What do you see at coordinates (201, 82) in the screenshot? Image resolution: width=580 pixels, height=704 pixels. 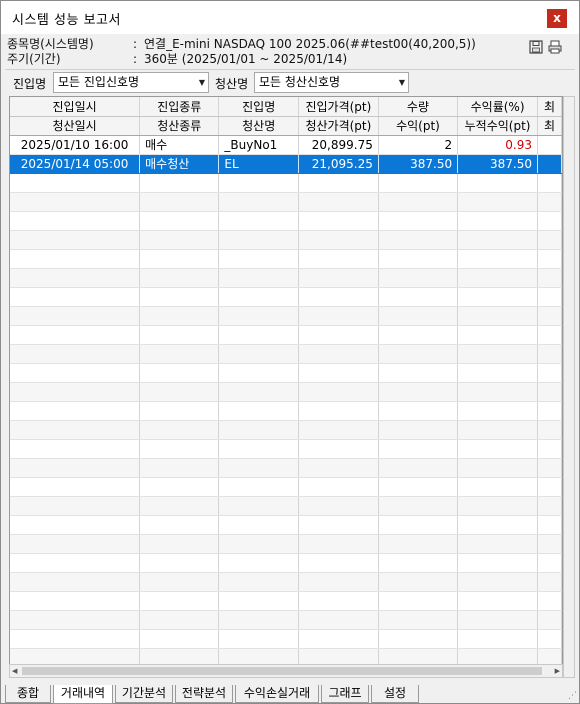 I see `dropdown-arrow-icon: ▼` at bounding box center [201, 82].